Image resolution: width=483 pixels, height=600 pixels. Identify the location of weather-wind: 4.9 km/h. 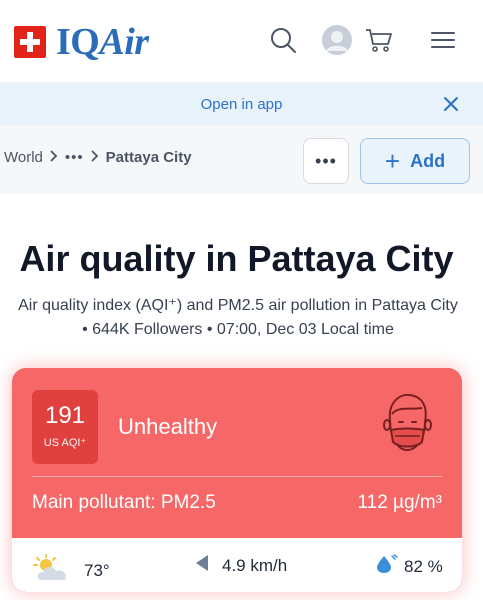
(240, 565).